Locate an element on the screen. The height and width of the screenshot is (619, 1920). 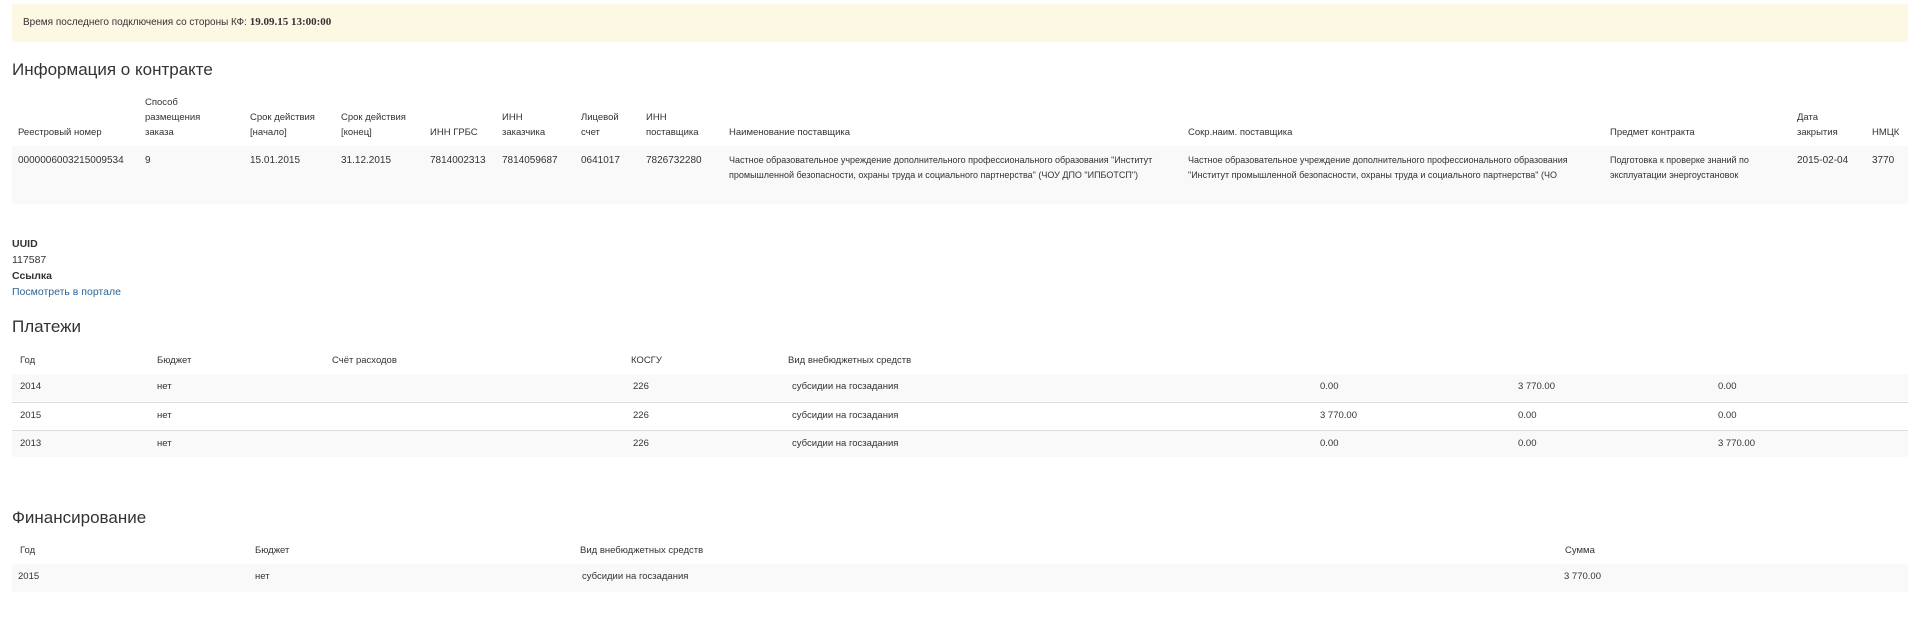
payment-amount-2: 3 770.00 is located at coordinates (1536, 386).